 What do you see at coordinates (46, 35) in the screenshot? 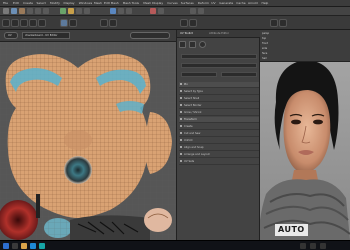
I see `uv-editor-tab: checkerboard - UV Editor` at bounding box center [46, 35].